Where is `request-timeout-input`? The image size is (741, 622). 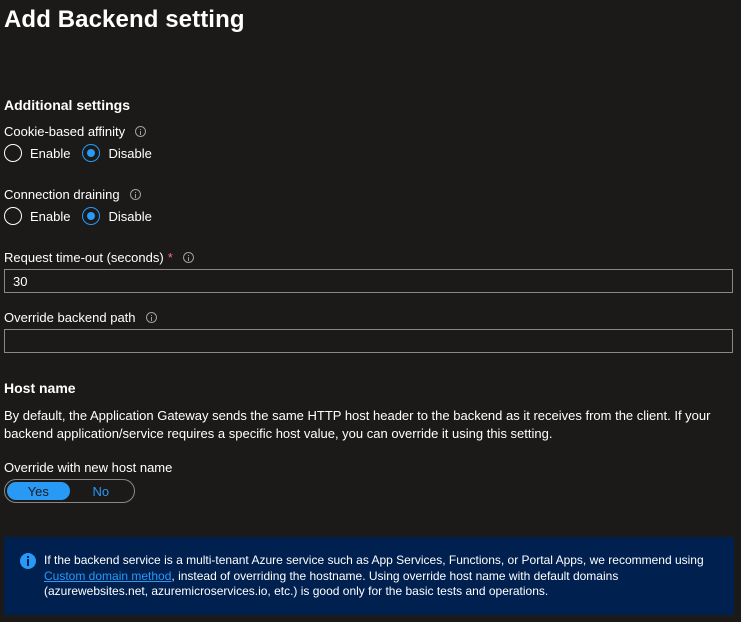 request-timeout-input is located at coordinates (368, 281).